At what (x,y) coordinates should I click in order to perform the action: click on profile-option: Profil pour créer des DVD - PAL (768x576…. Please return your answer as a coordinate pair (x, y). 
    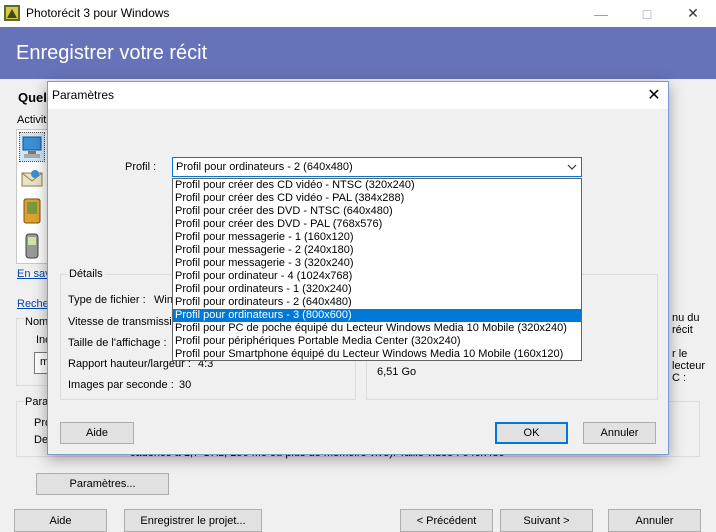
    Looking at the image, I should click on (377, 224).